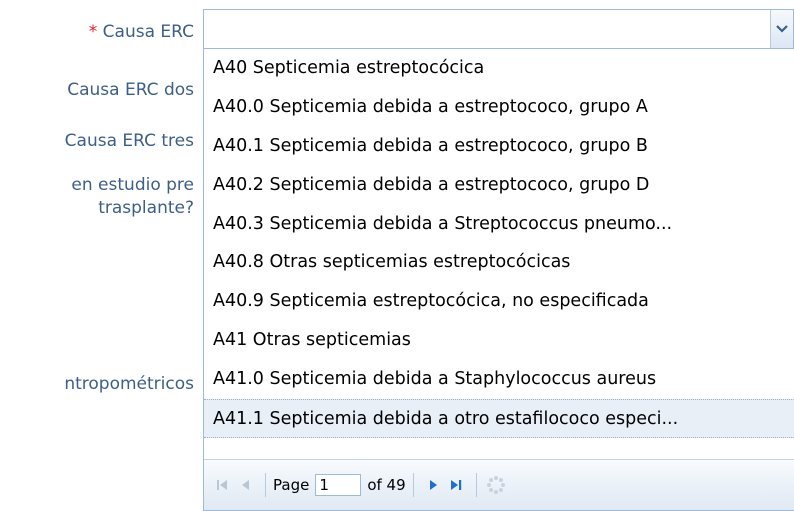  I want to click on causa-erc-label-text: Causa ERC, so click(148, 32).